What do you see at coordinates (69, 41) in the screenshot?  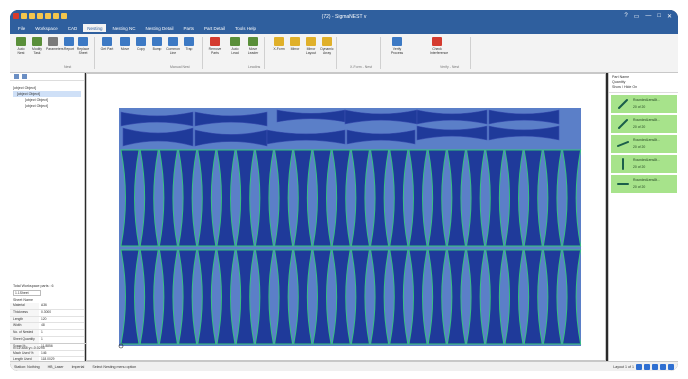 I see `report-icon` at bounding box center [69, 41].